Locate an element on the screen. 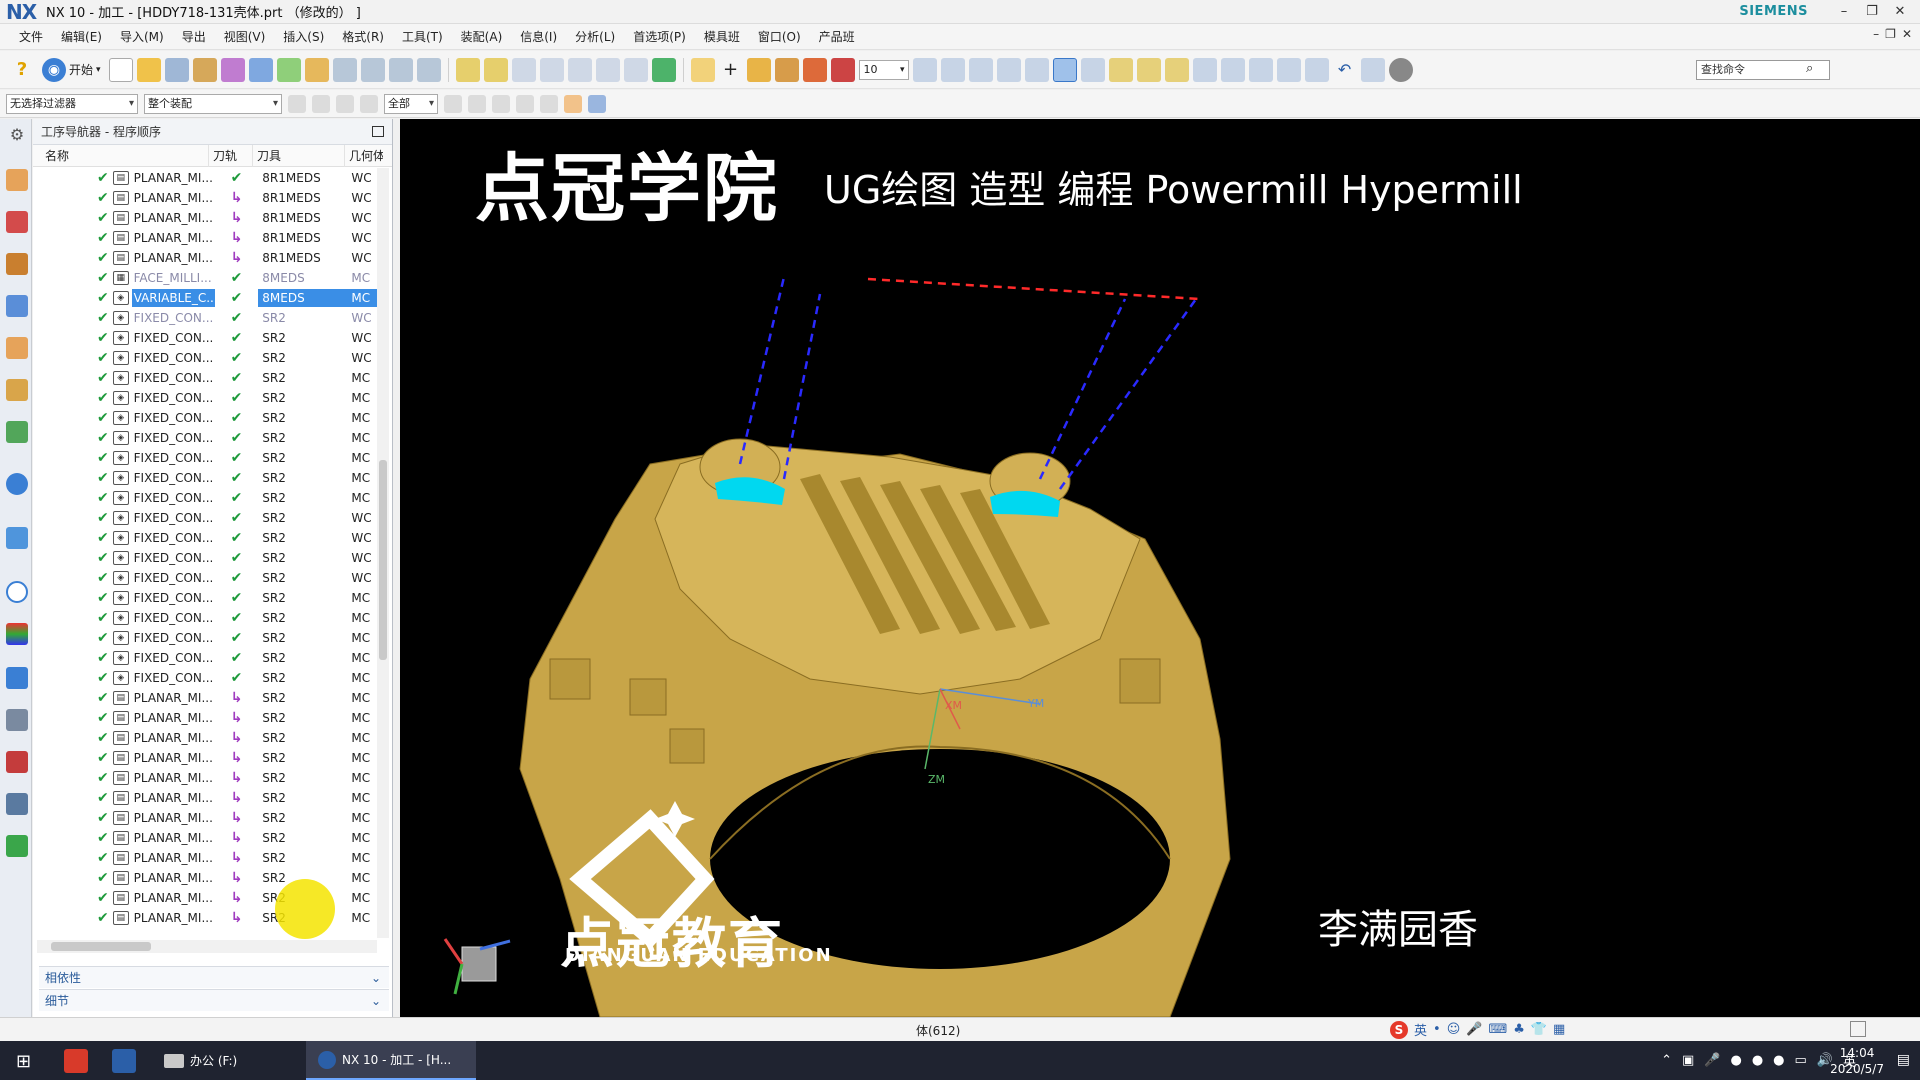 Image resolution: width=1920 pixels, height=1080 pixels. solid-body-icon is located at coordinates (573, 103).